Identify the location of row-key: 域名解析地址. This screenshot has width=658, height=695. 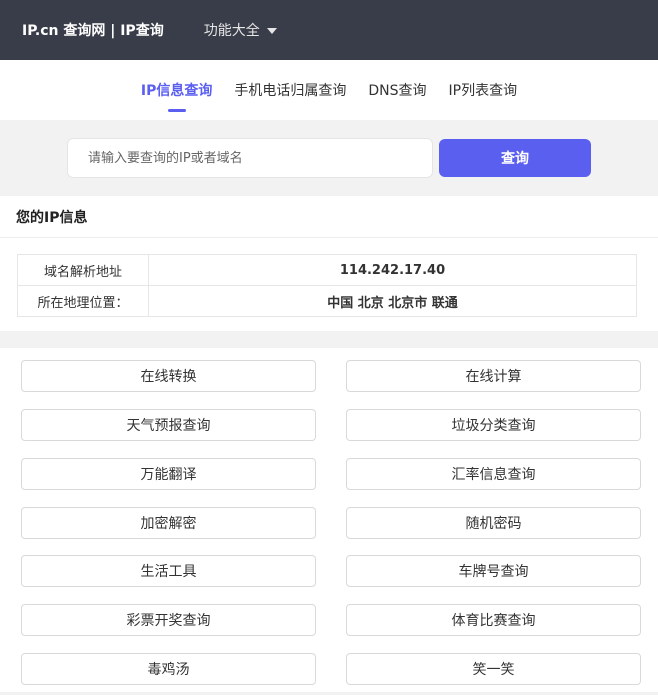
(83, 270).